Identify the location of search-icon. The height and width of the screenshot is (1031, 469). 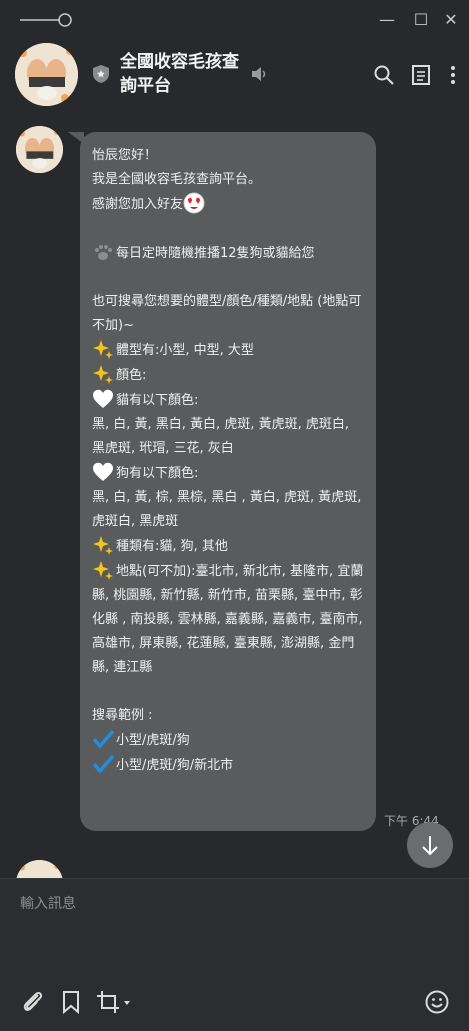
(384, 75).